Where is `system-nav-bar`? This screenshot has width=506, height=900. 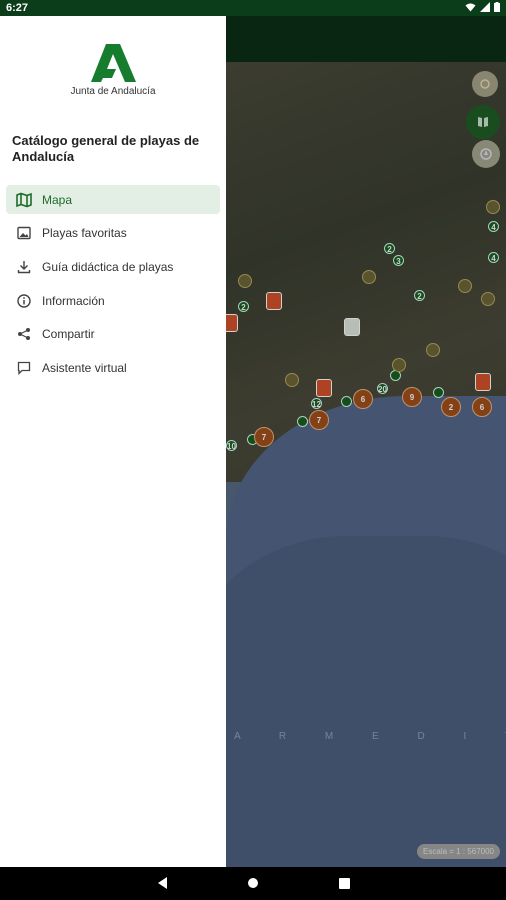
system-nav-bar is located at coordinates (253, 883).